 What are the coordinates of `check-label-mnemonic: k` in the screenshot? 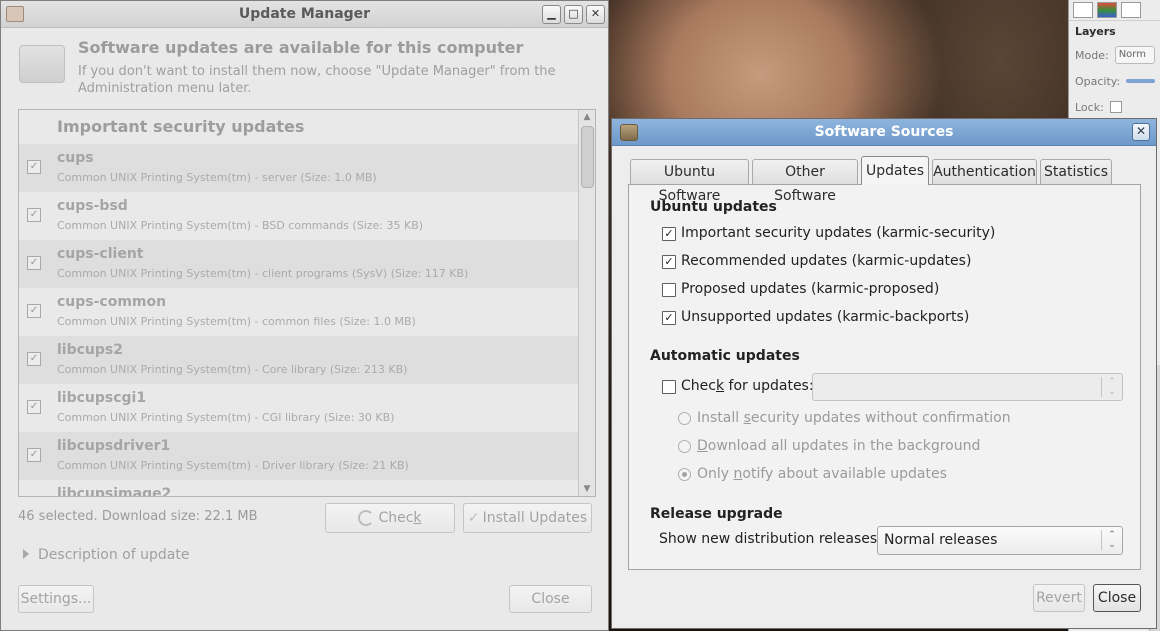 It's located at (417, 518).